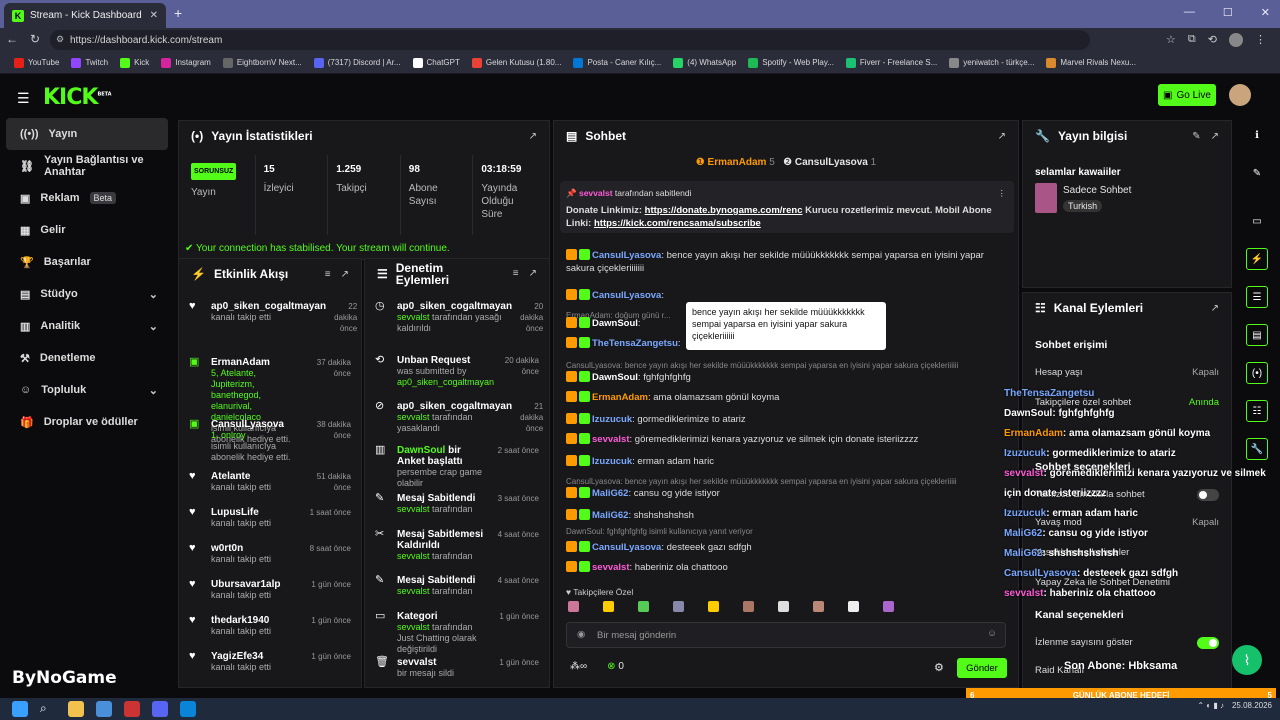 The width and height of the screenshot is (1280, 720). Describe the element at coordinates (1257, 297) in the screenshot. I see `list-rail-icon: ☰` at that location.